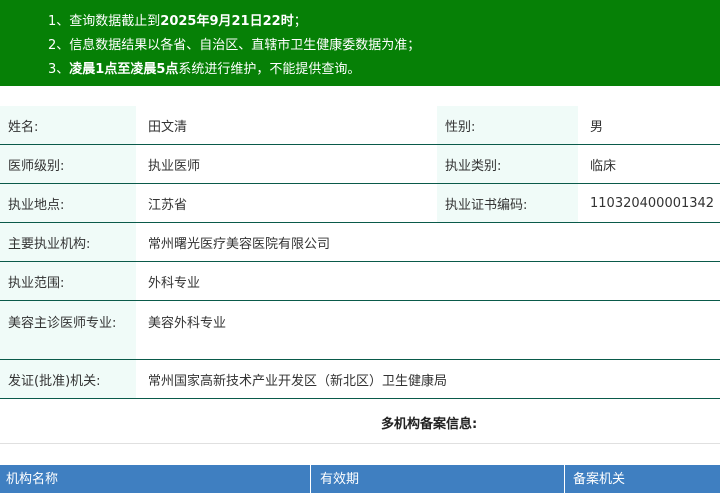 Image resolution: width=720 pixels, height=493 pixels. What do you see at coordinates (649, 164) in the screenshot?
I see `type-value: 临床` at bounding box center [649, 164].